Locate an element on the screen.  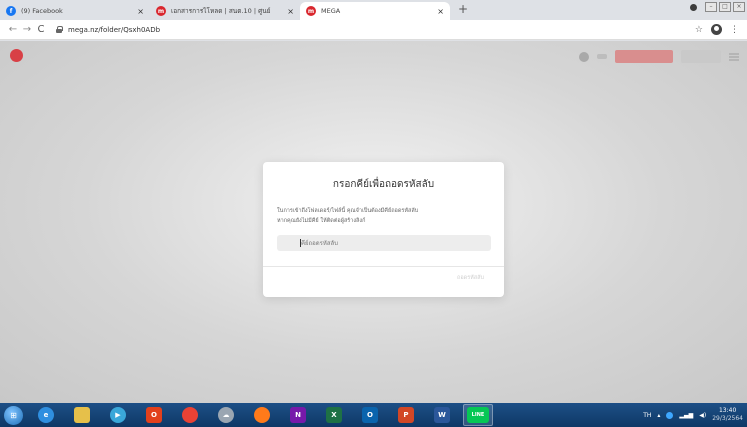
address-bar: mega.nz/folder/Qsxh0ADb is located at coordinates (375, 30).